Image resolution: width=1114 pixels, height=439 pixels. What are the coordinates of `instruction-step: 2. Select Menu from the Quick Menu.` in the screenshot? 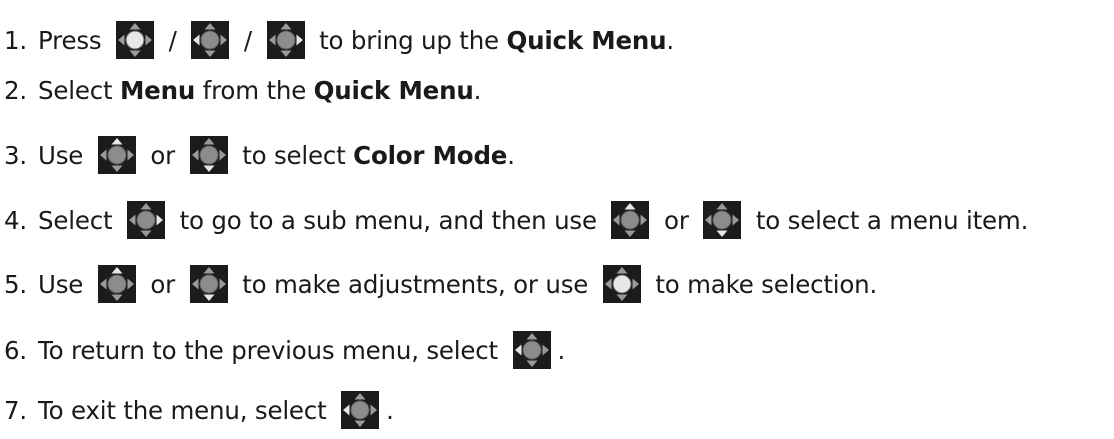 It's located at (242, 90).